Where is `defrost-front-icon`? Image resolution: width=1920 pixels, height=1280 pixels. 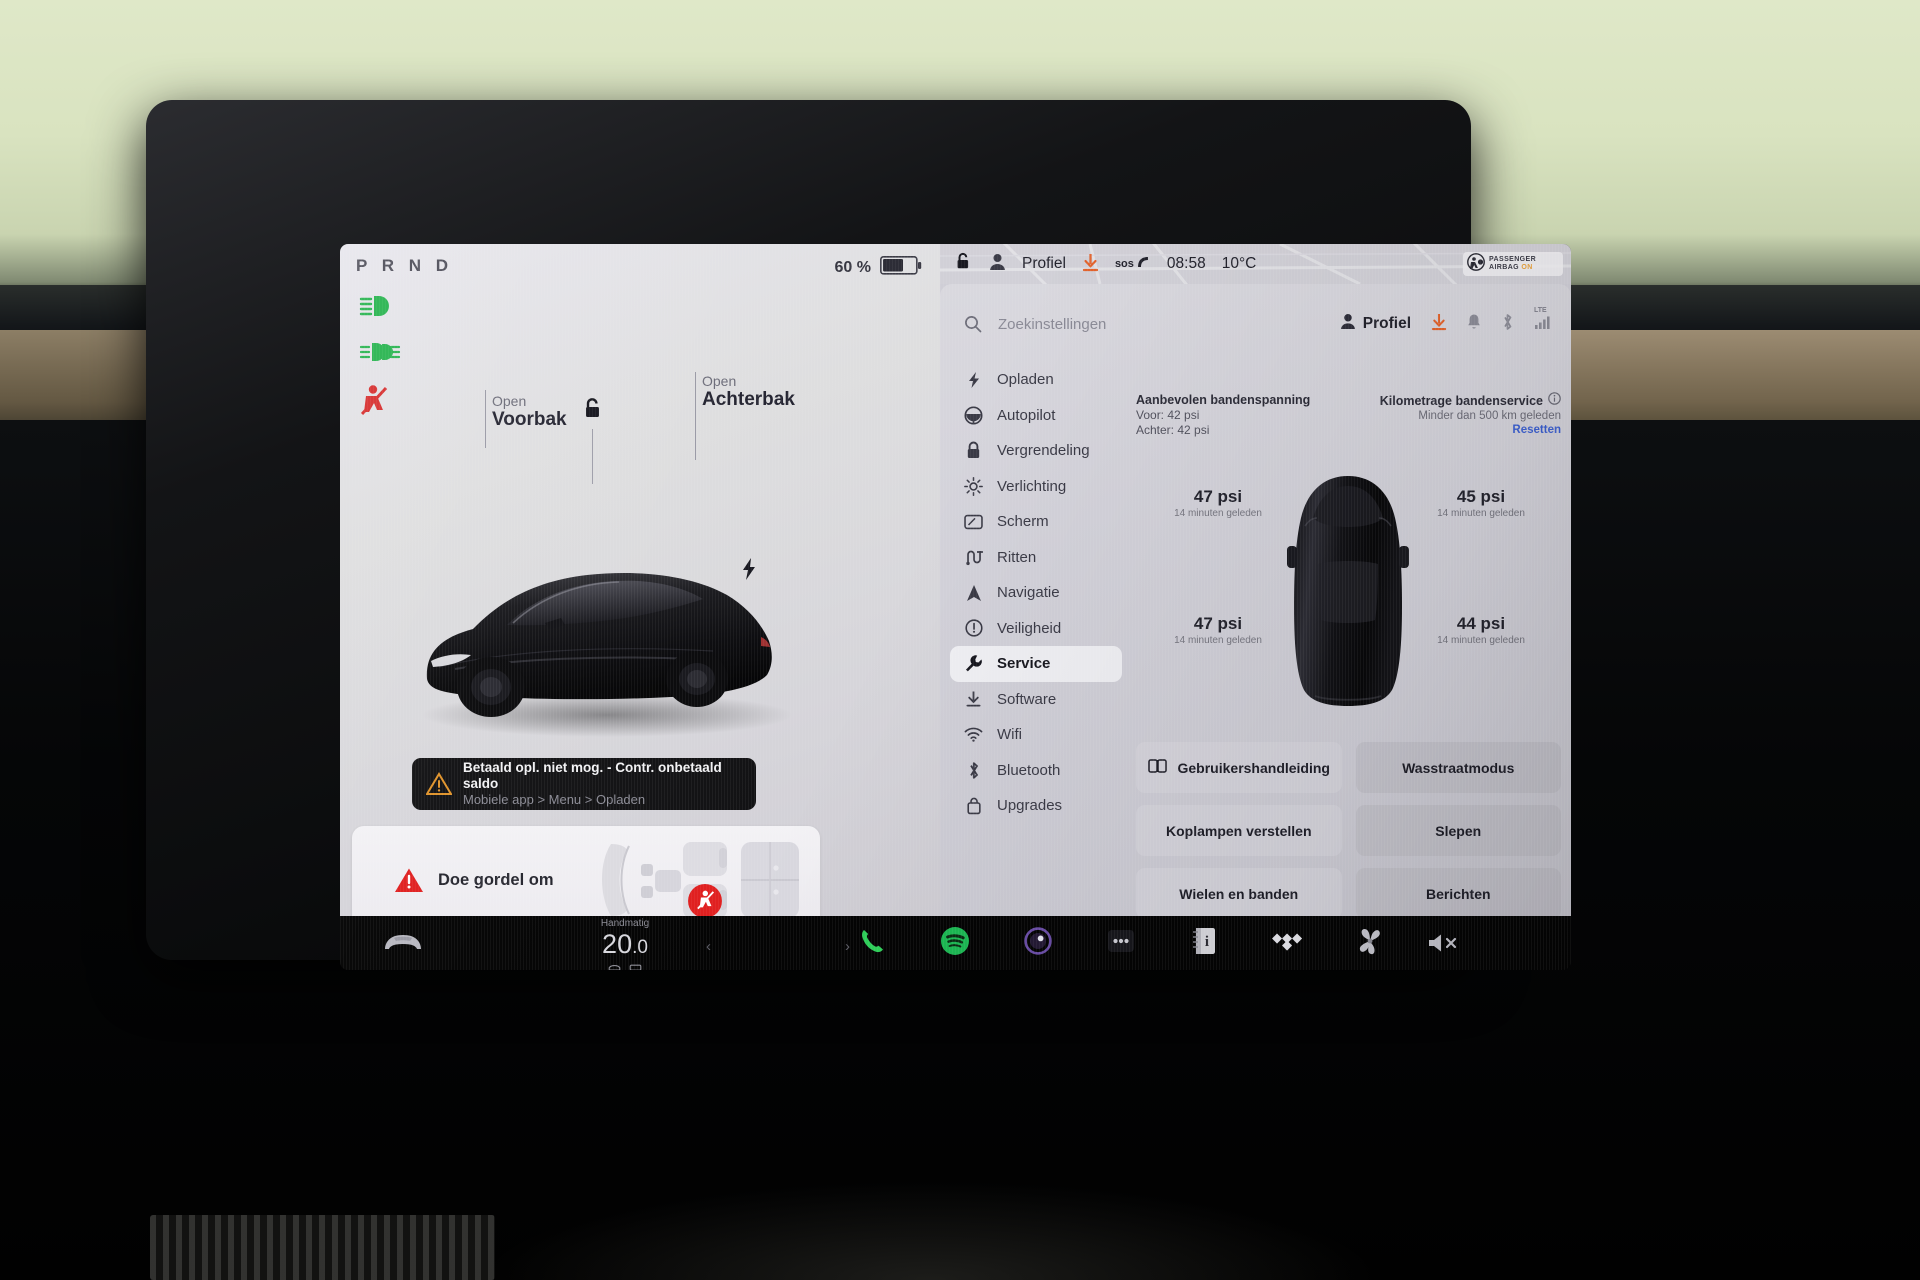 defrost-front-icon is located at coordinates (614, 965).